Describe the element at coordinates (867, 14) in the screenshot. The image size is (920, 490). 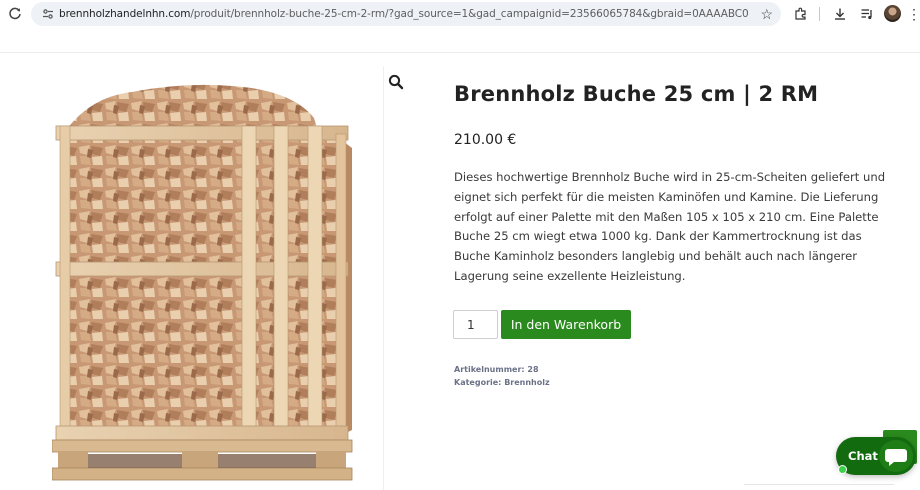
I see `media-control-icon` at that location.